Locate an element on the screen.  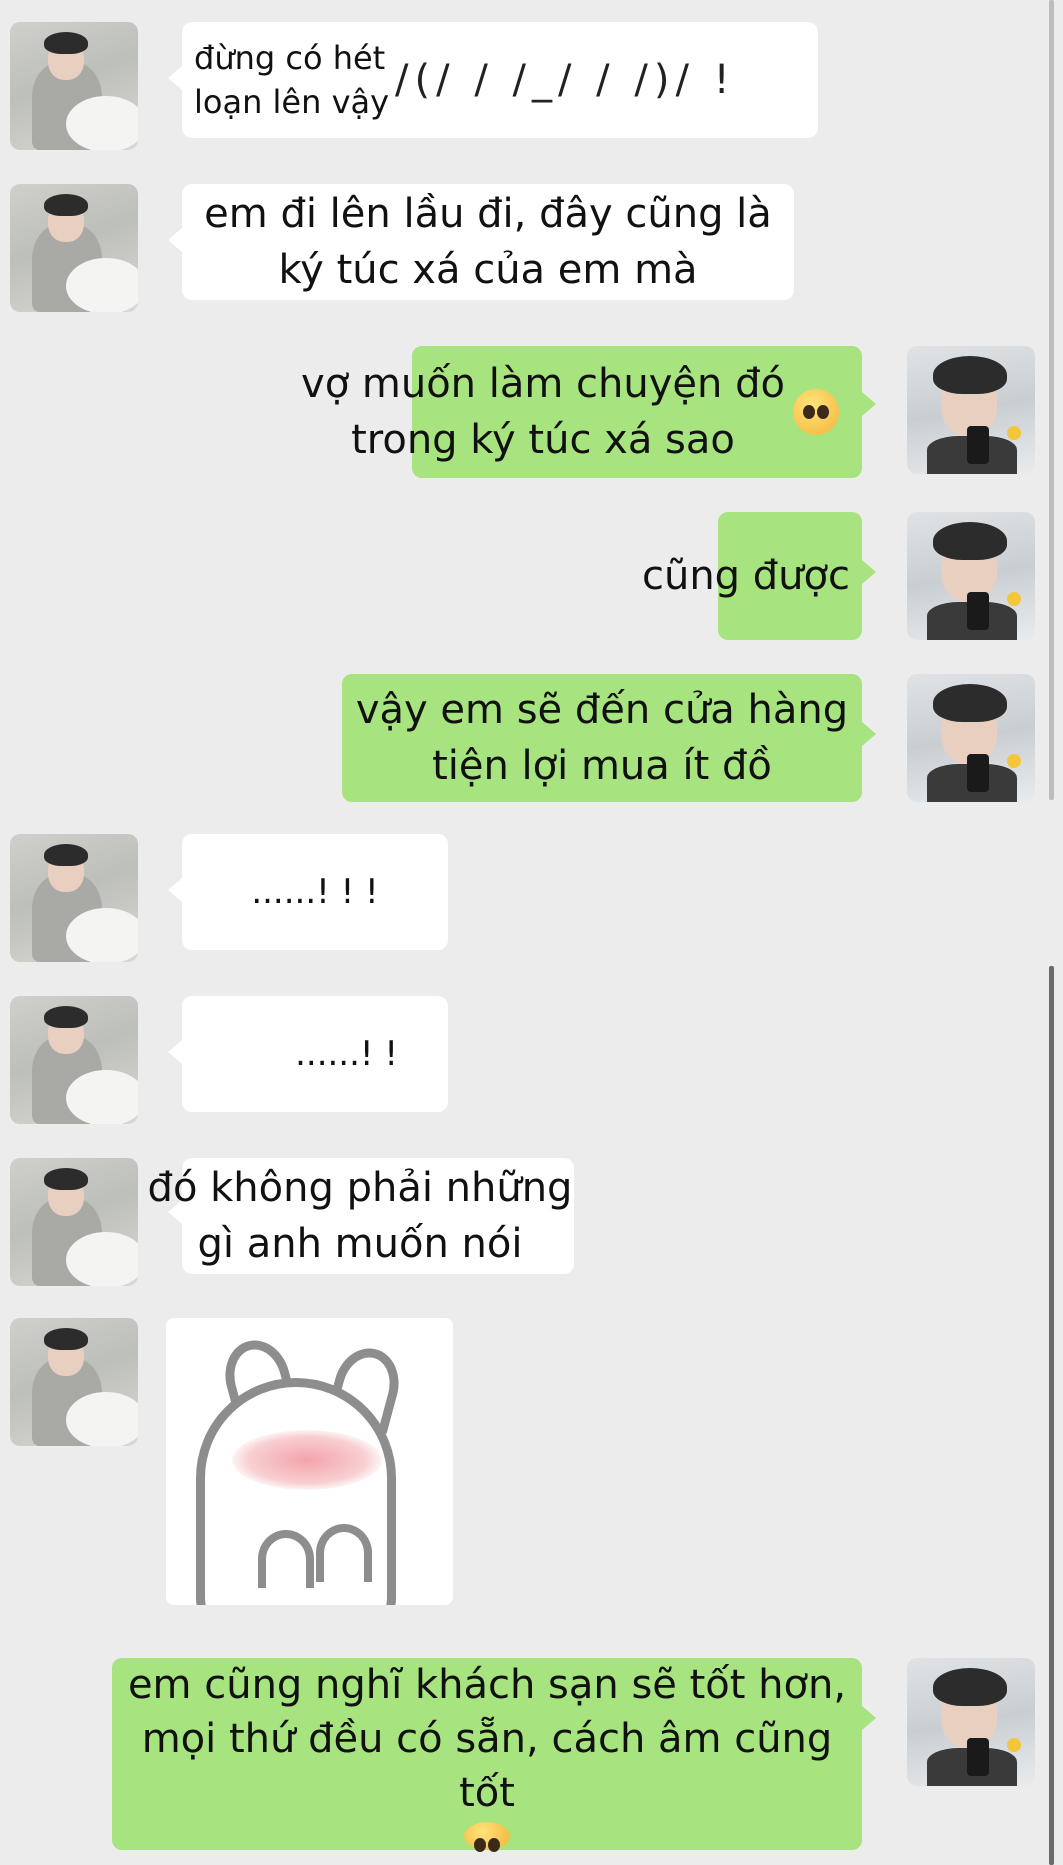
message-bubble: ......! ! is located at coordinates (315, 1054).